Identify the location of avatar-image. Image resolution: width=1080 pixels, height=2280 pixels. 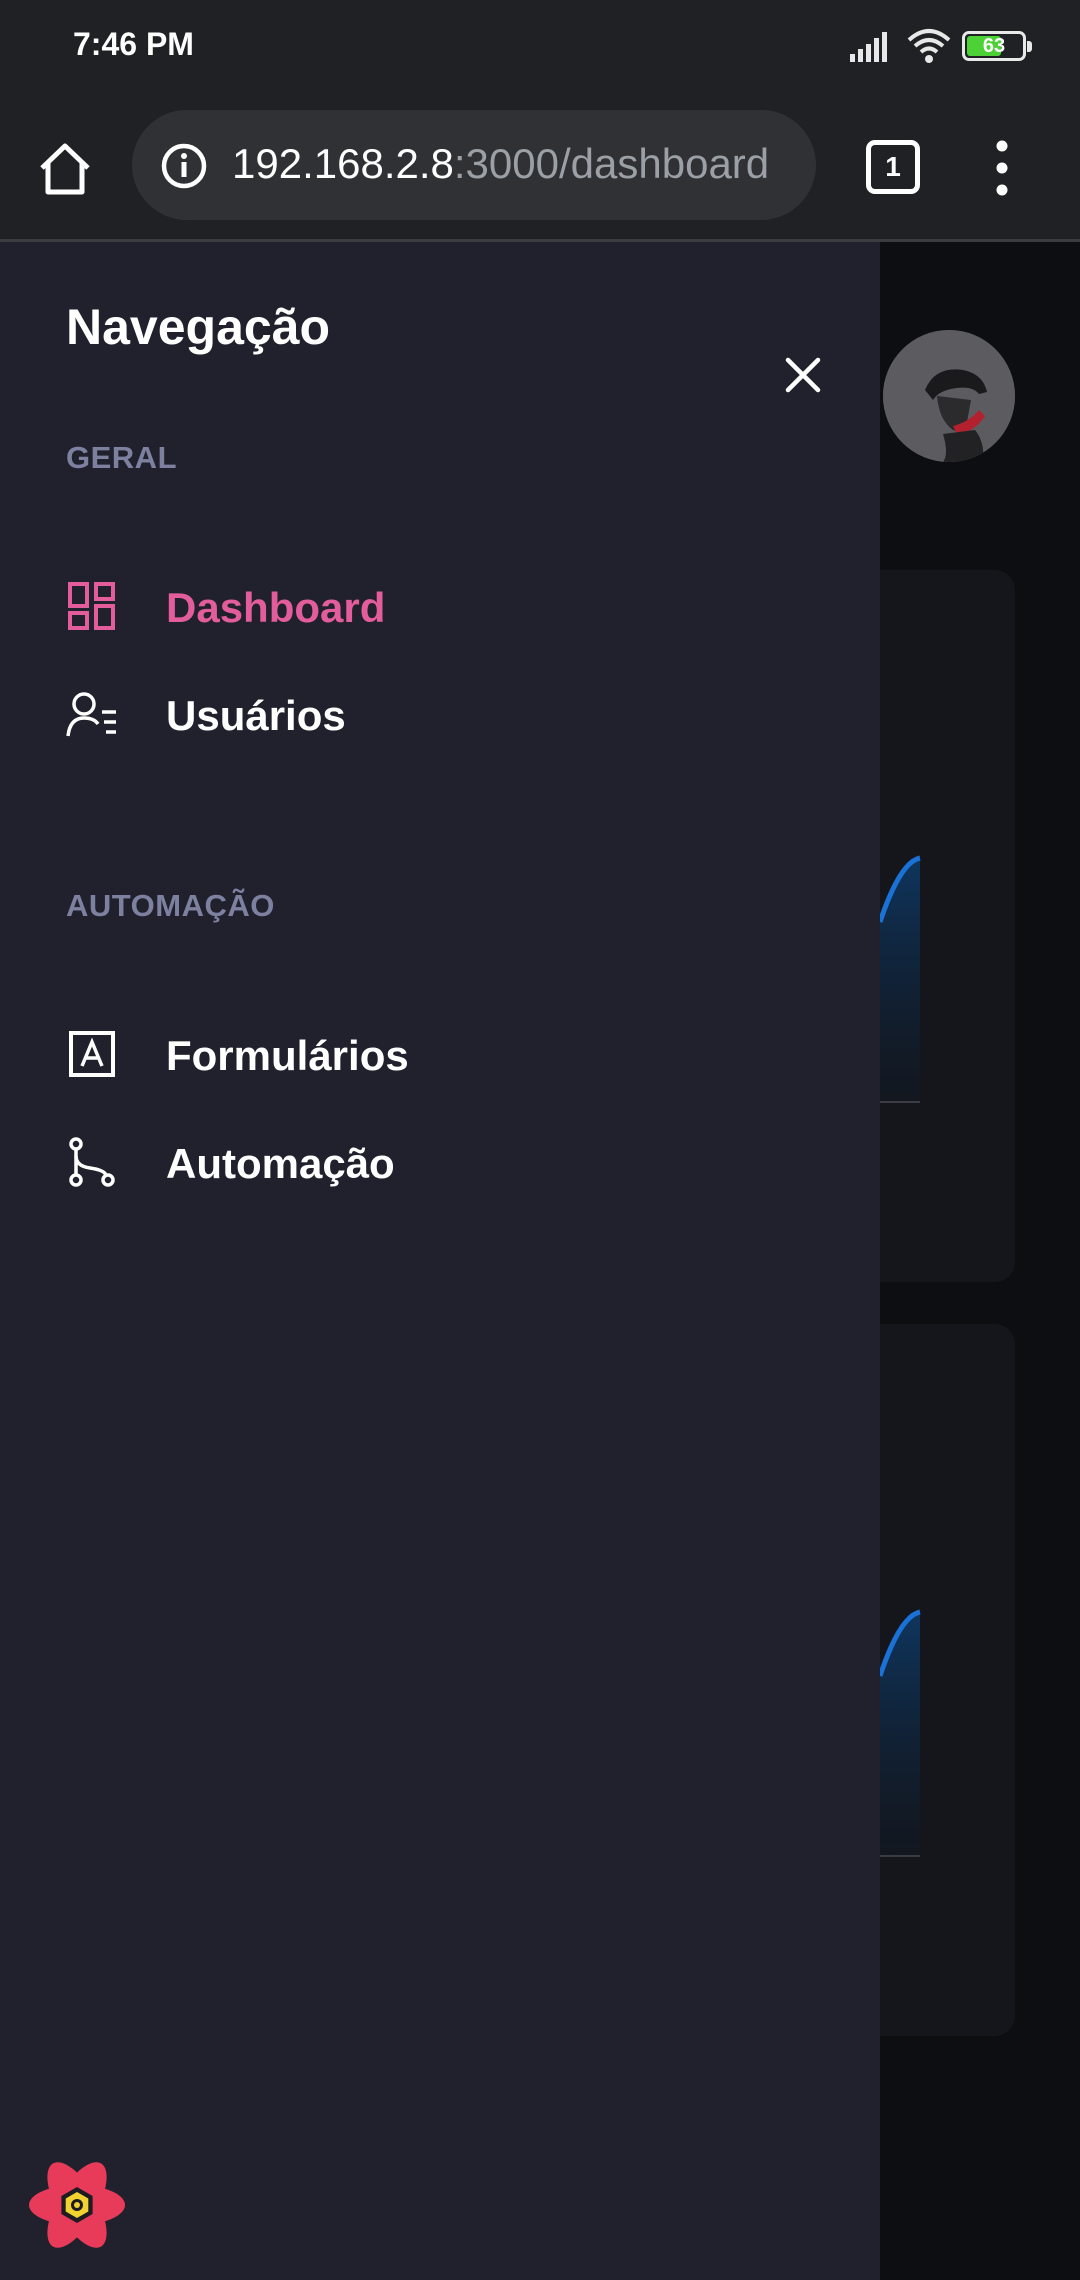
(949, 396).